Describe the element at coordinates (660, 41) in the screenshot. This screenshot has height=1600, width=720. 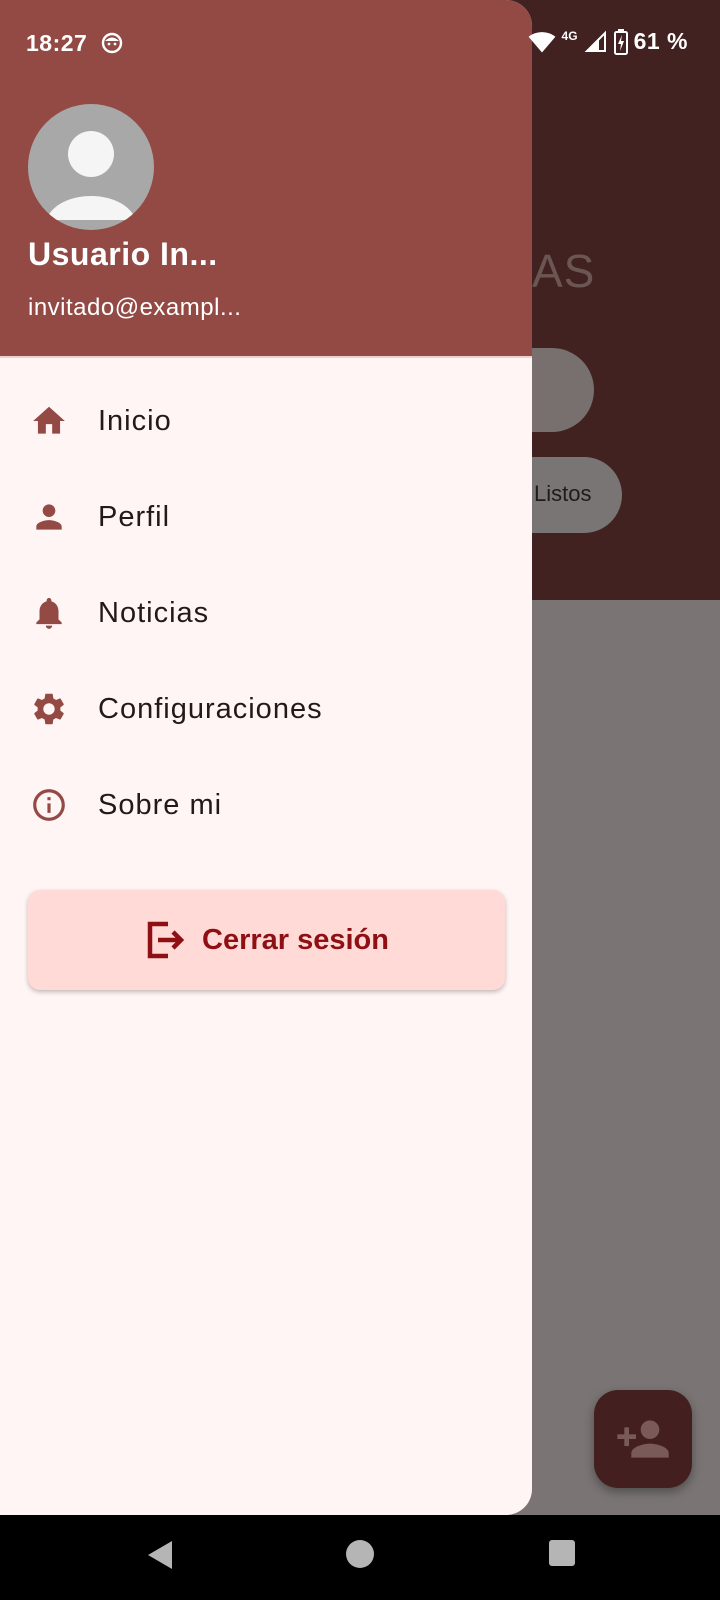
I see `battery-level: 61 %` at that location.